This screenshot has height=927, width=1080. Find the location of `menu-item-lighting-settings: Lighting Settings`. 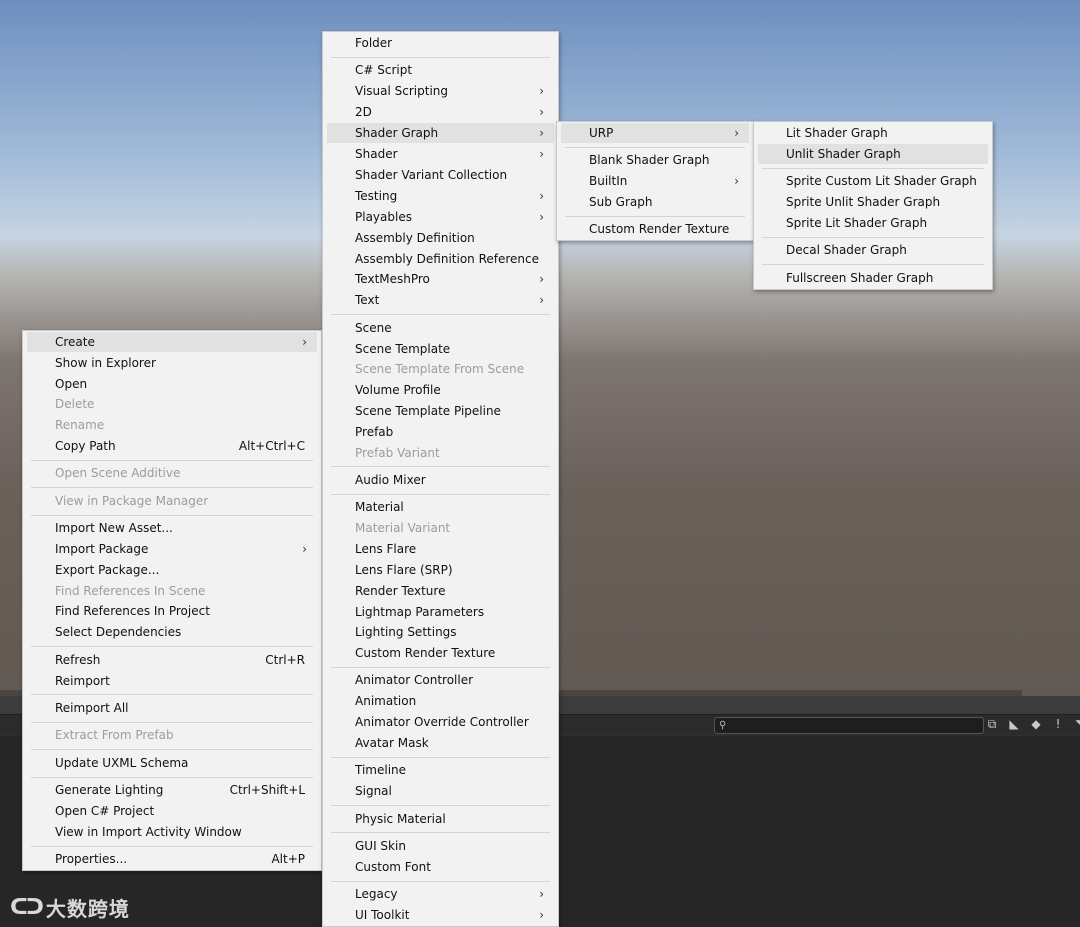

menu-item-lighting-settings: Lighting Settings is located at coordinates (440, 632).